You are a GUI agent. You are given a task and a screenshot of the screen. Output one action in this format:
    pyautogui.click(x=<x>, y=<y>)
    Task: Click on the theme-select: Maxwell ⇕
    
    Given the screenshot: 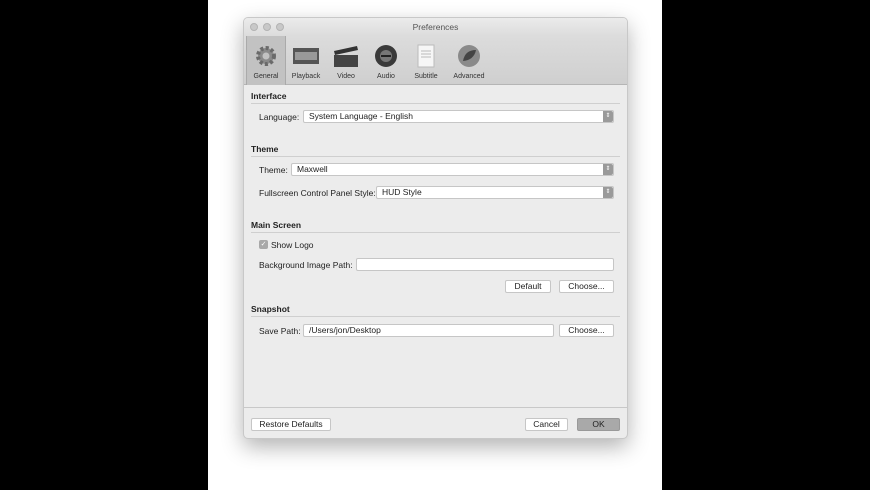 What is the action you would take?
    pyautogui.click(x=452, y=169)
    